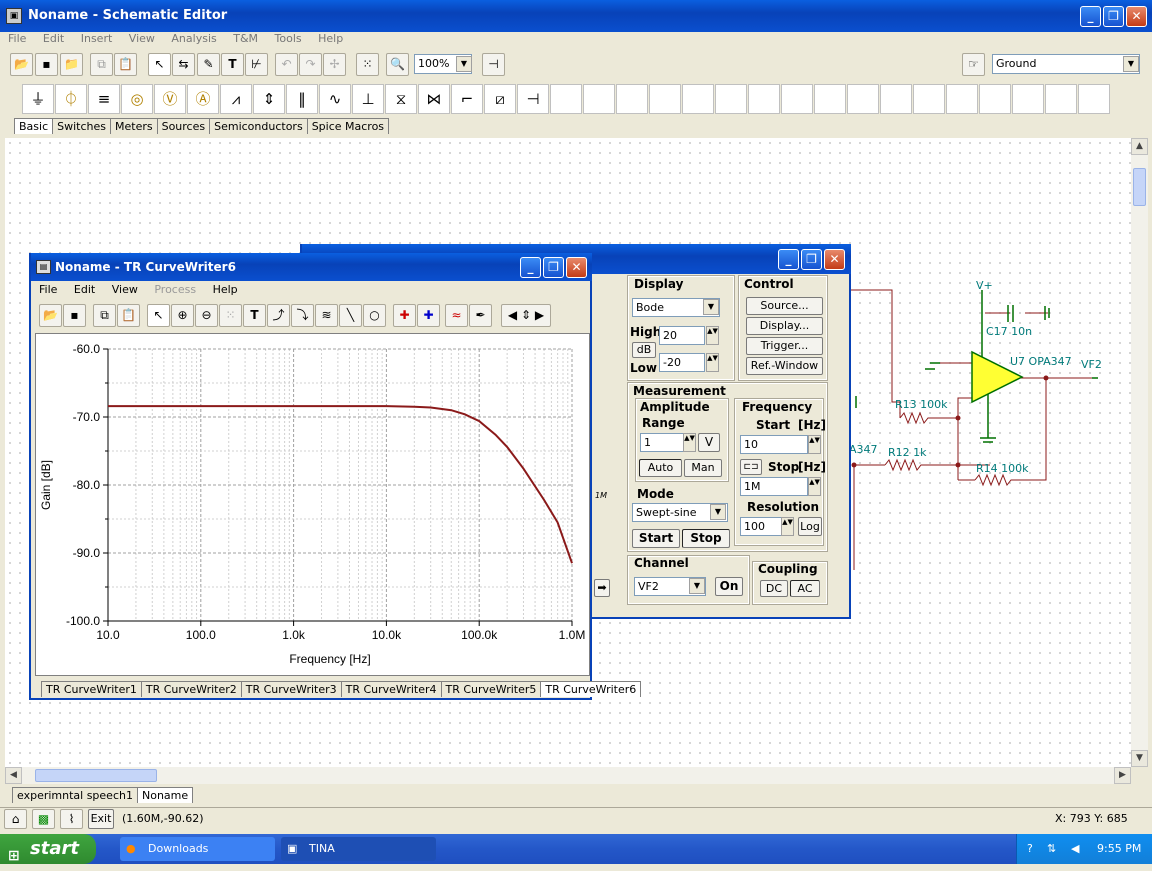  Describe the element at coordinates (1139, 187) in the screenshot. I see `vertical-thumb` at that location.